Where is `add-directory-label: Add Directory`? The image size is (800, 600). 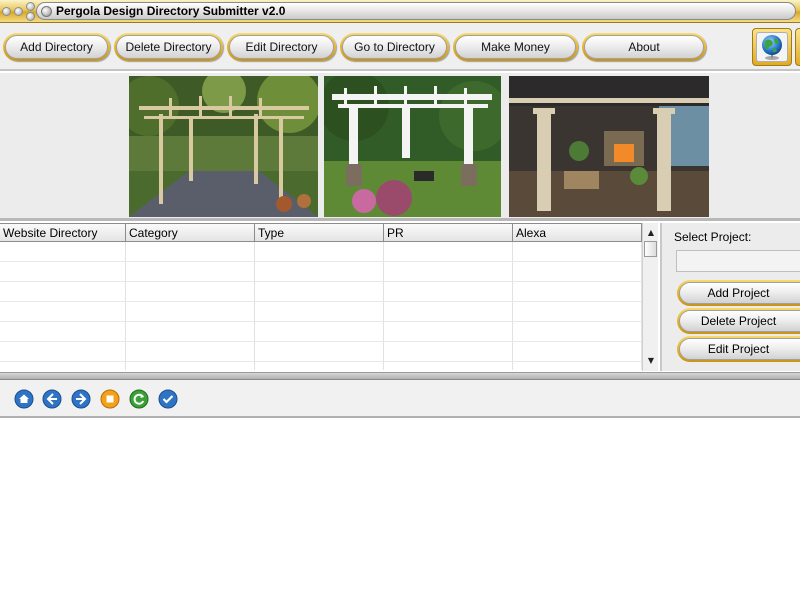 add-directory-label: Add Directory is located at coordinates (56, 47).